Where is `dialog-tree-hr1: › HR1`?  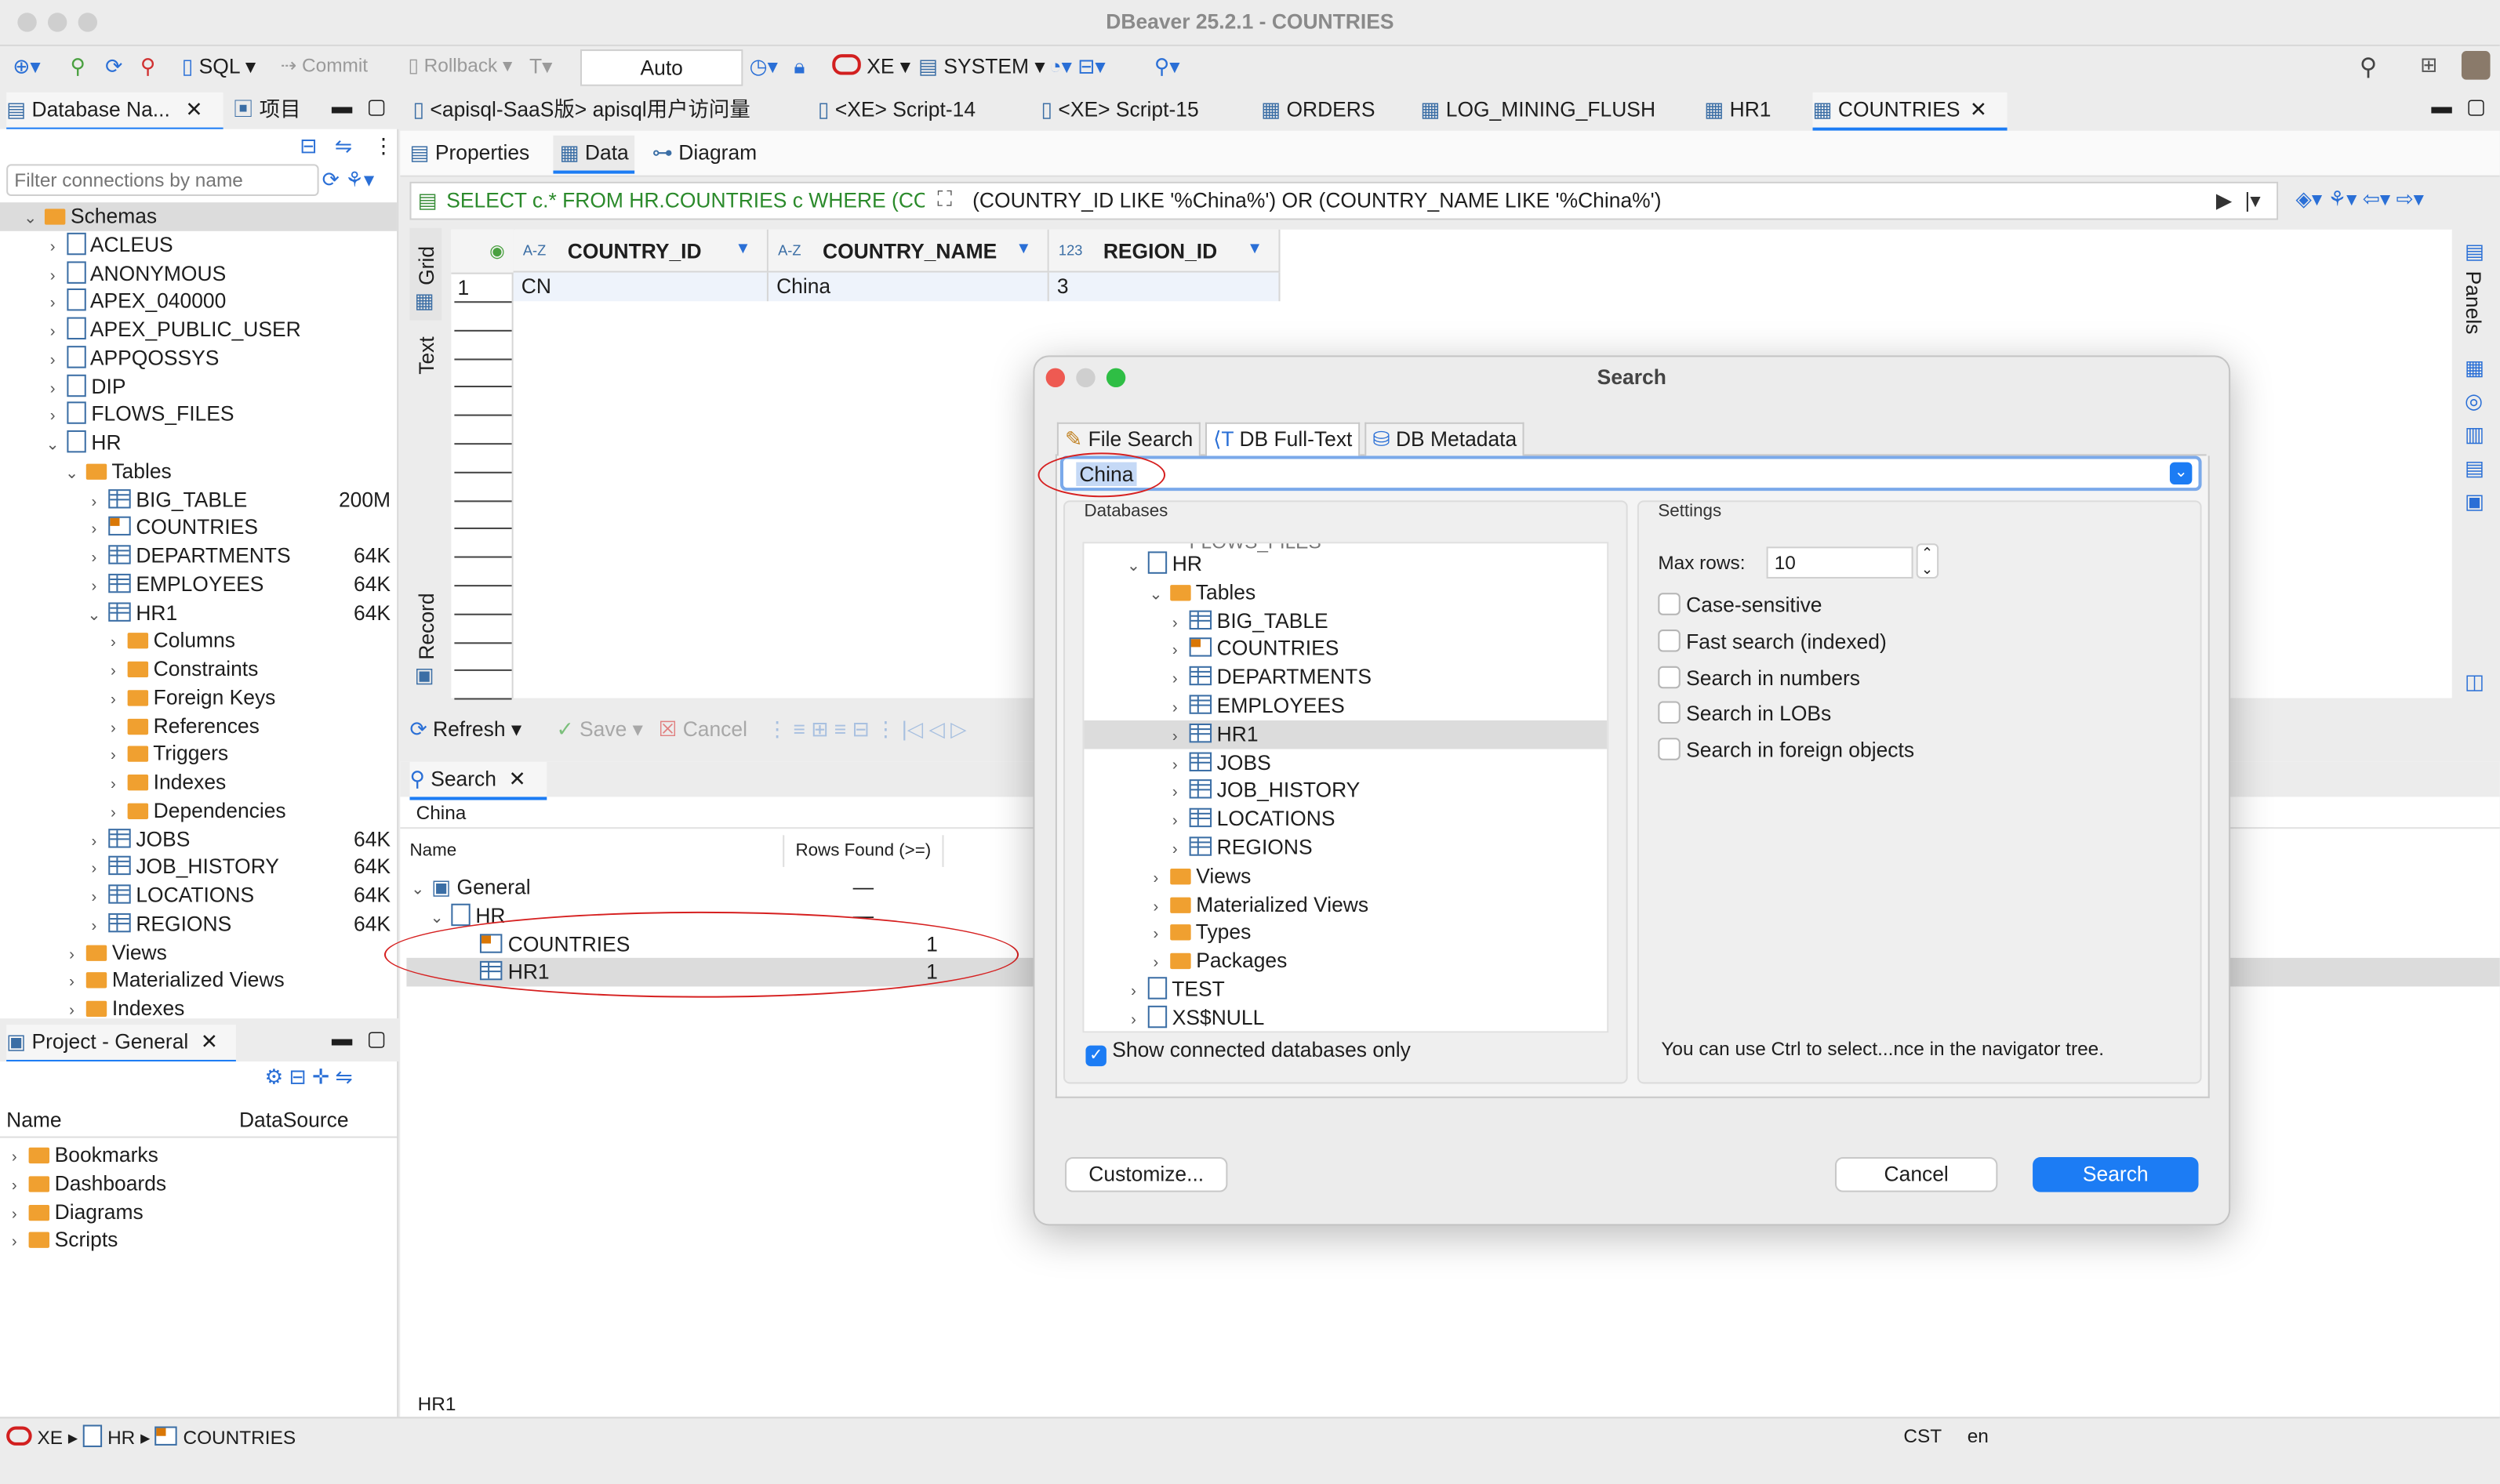
dialog-tree-hr1: › HR1 is located at coordinates (1346, 734).